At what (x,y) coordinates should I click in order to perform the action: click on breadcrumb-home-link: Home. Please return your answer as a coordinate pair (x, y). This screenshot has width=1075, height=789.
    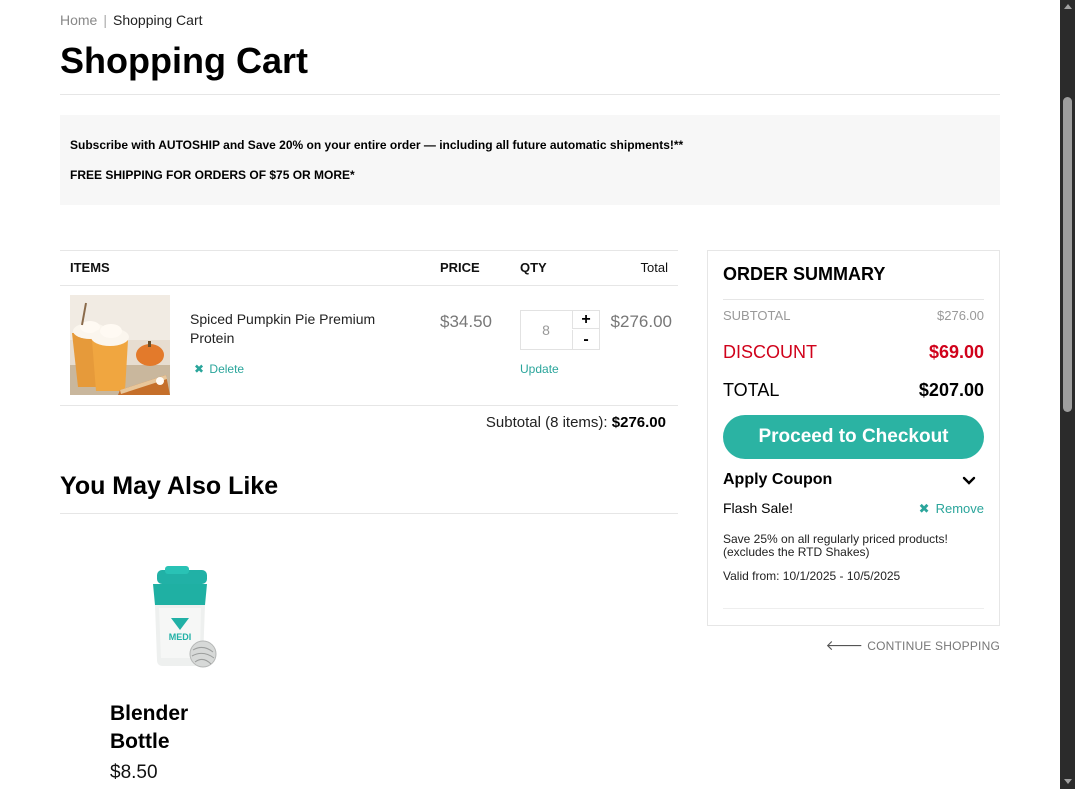
    Looking at the image, I should click on (78, 20).